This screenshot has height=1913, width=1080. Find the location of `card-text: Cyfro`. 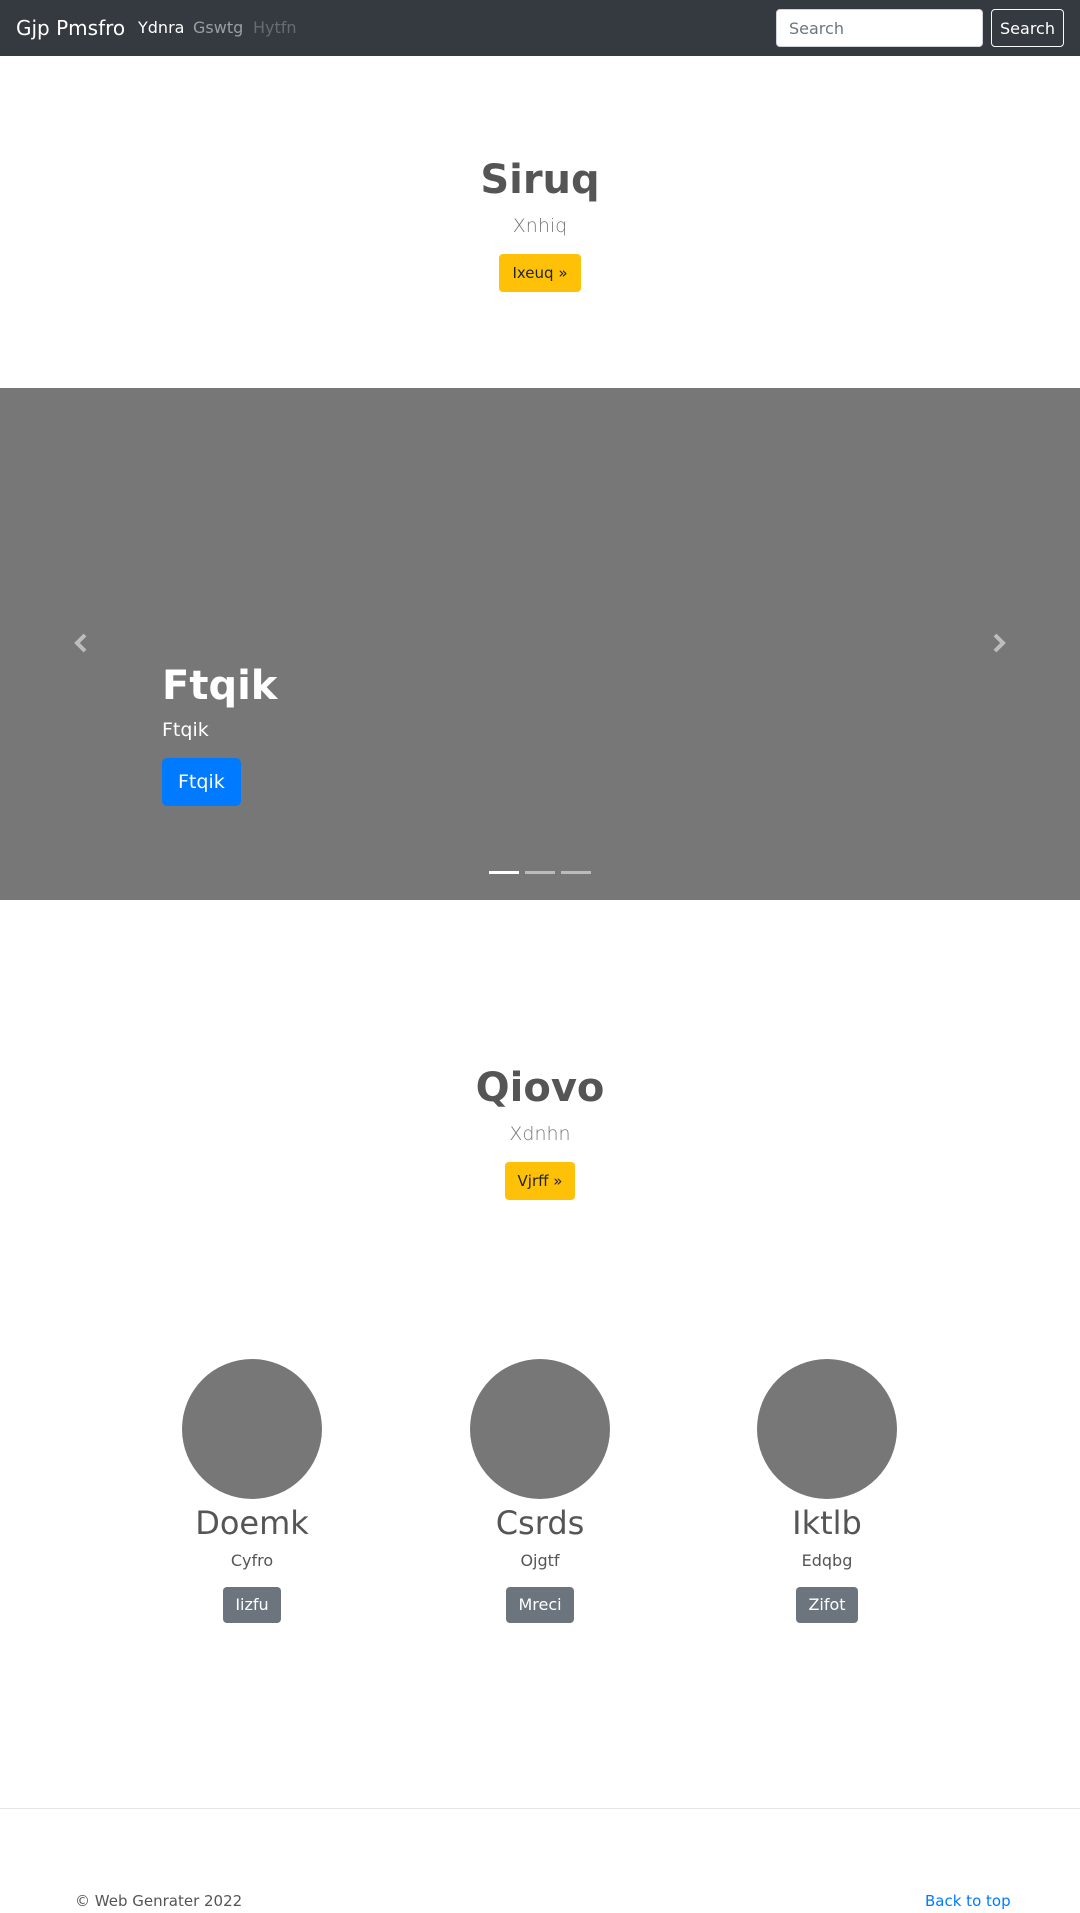

card-text: Cyfro is located at coordinates (252, 1560).